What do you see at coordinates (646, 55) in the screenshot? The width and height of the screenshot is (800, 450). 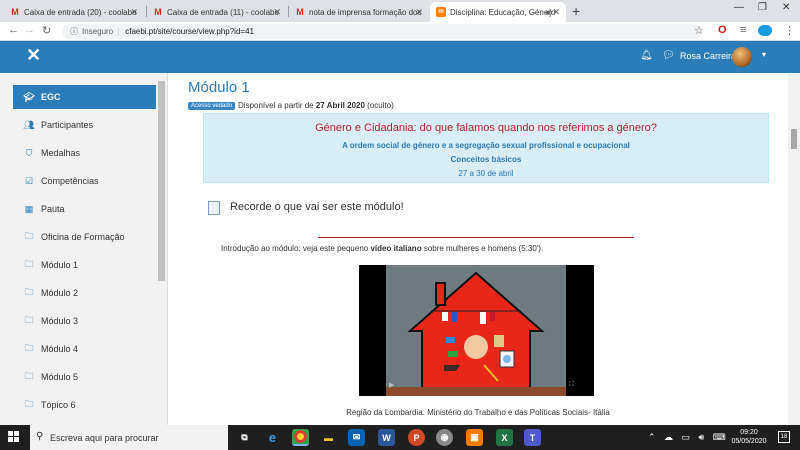 I see `bell-icon: 🔔︎` at bounding box center [646, 55].